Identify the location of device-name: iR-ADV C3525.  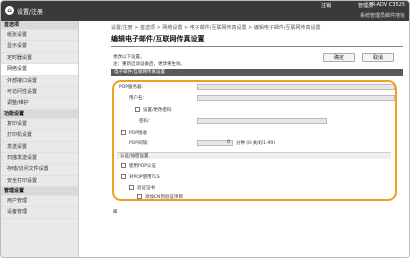
(387, 5).